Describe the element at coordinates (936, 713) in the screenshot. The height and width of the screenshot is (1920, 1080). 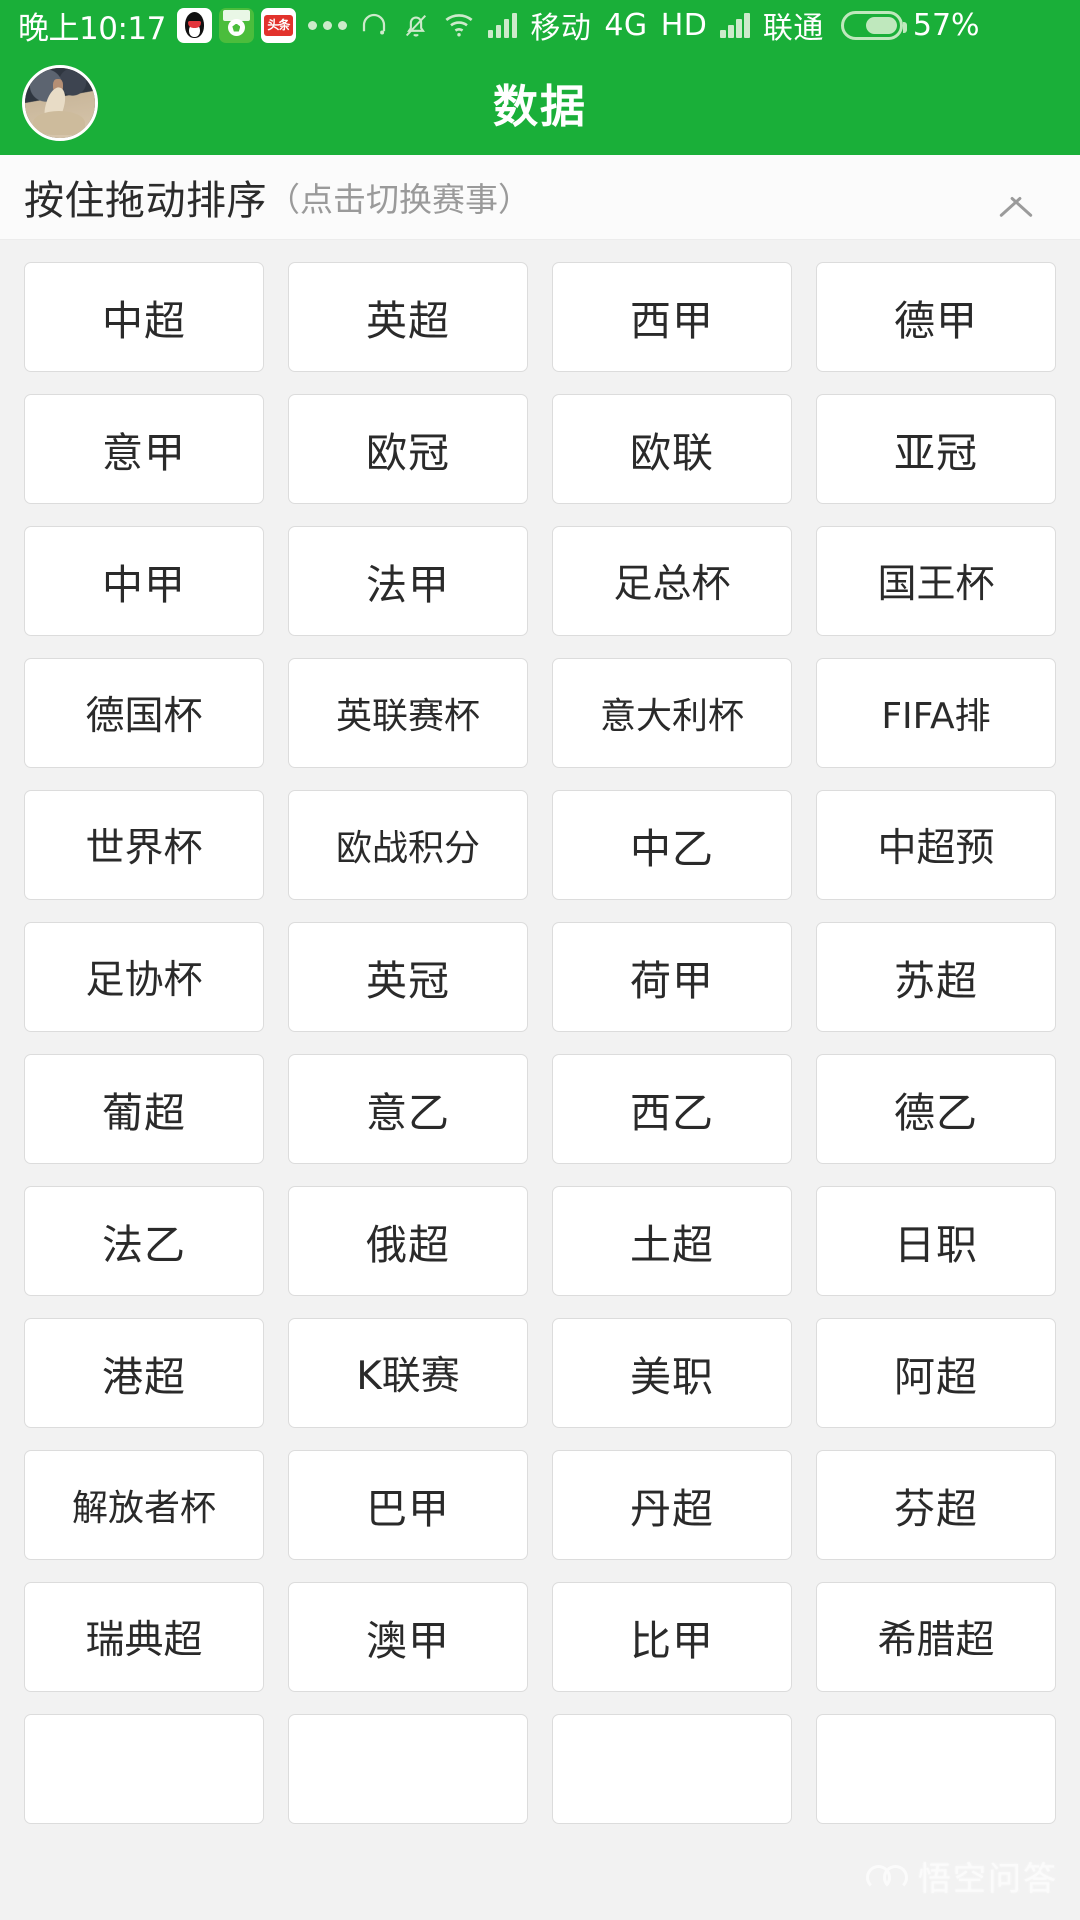
I see `league-cell: FIFA排` at that location.